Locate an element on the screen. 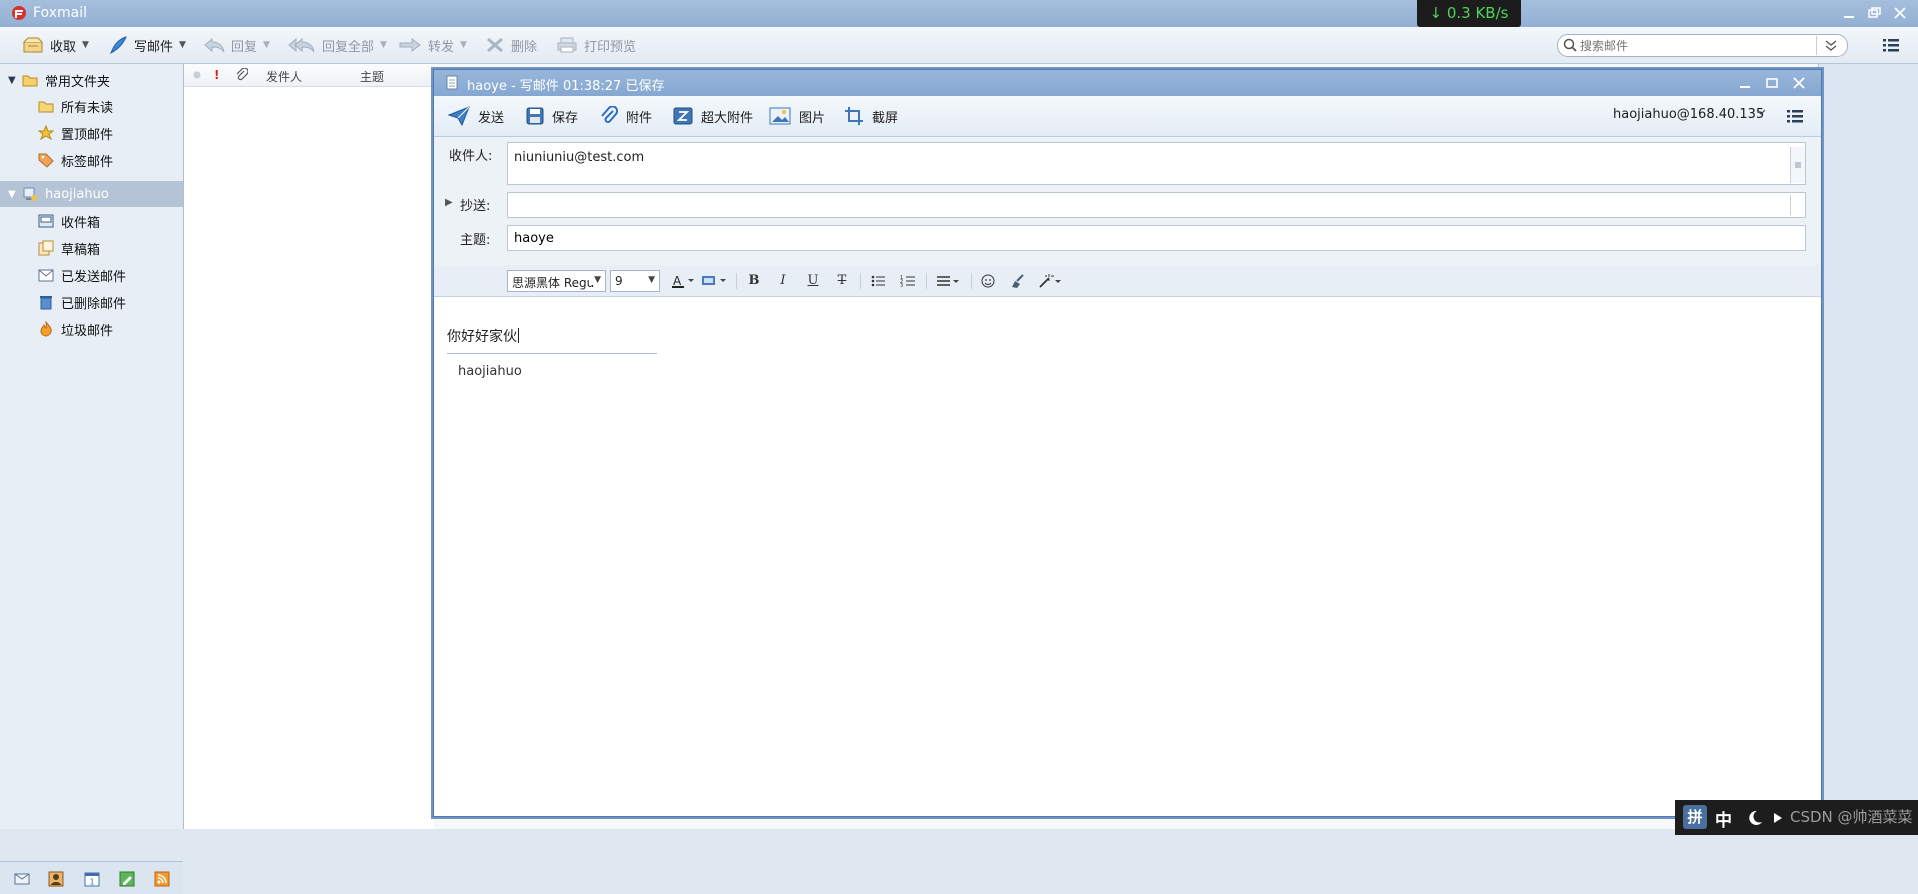  cc-label: 抄送: is located at coordinates (475, 206).